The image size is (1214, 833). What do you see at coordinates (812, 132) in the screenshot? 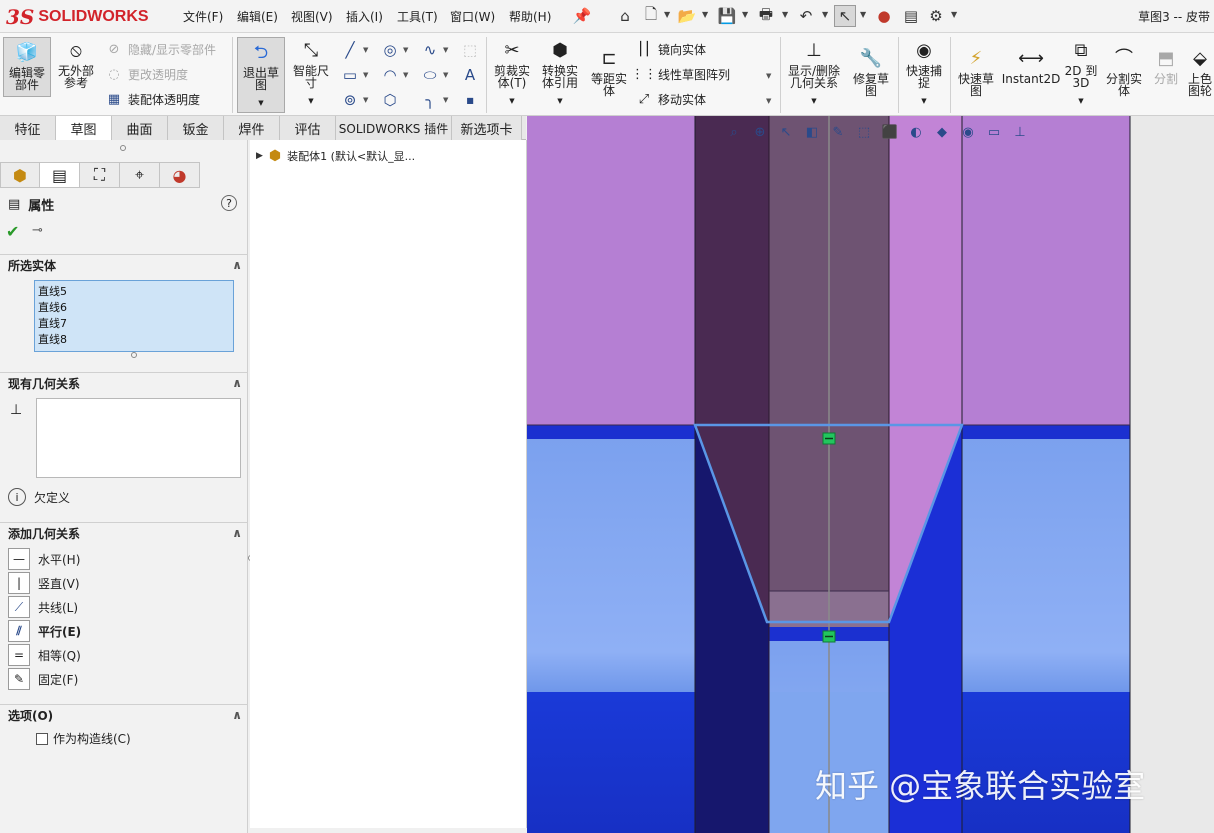
I see `section-view-icon: ◧` at bounding box center [812, 132].